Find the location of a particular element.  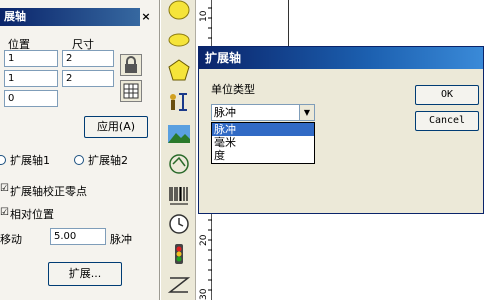

dialog-title-bar: 扩展轴 is located at coordinates (341, 58).